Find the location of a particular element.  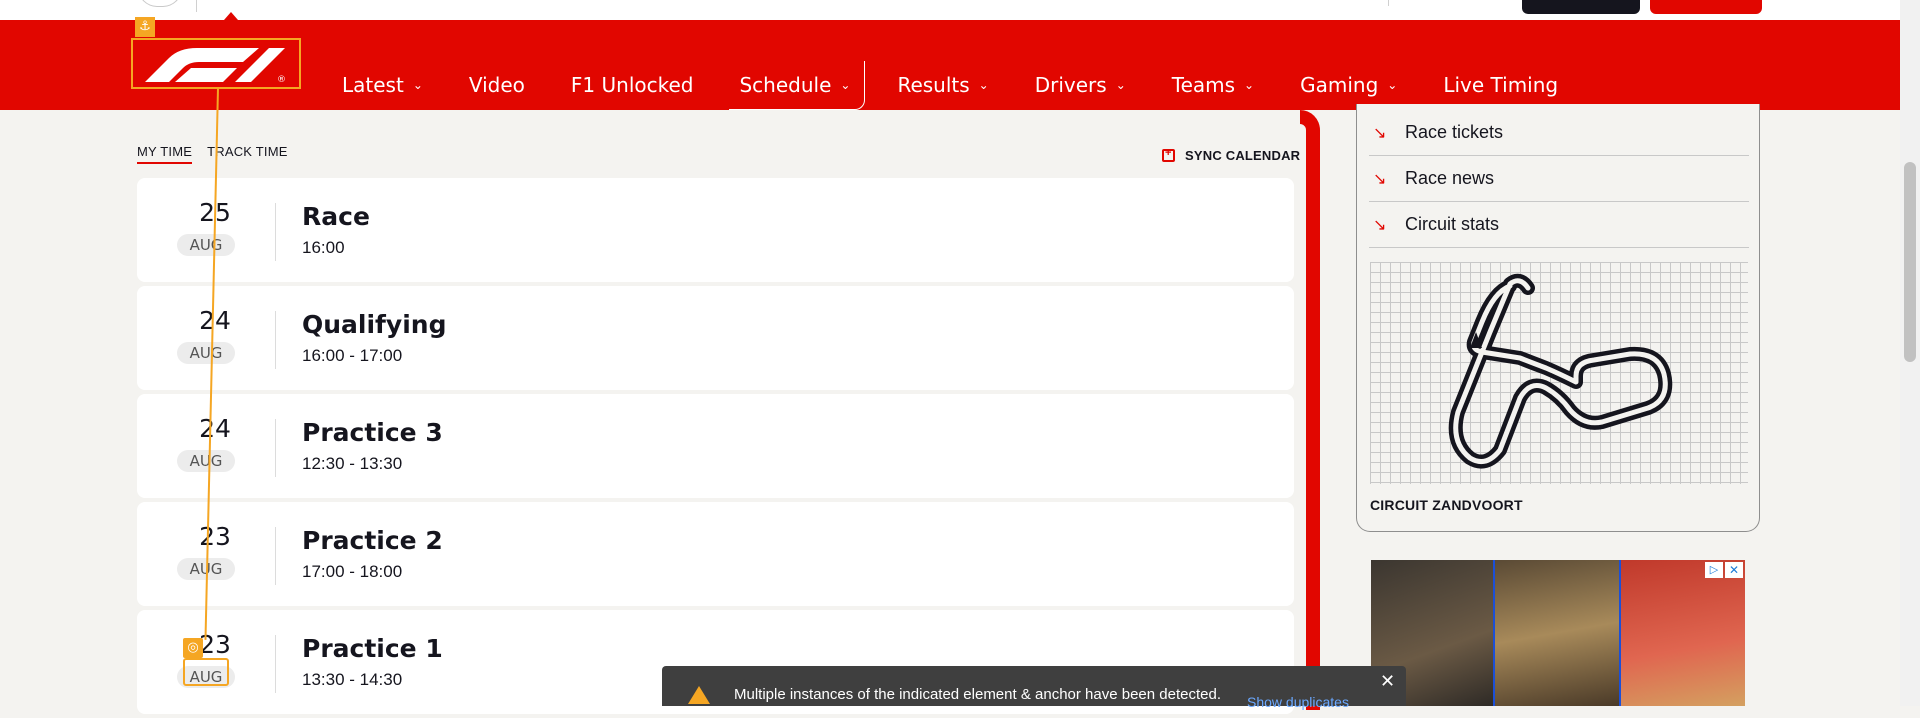

caret-up-icon is located at coordinates (231, 16).